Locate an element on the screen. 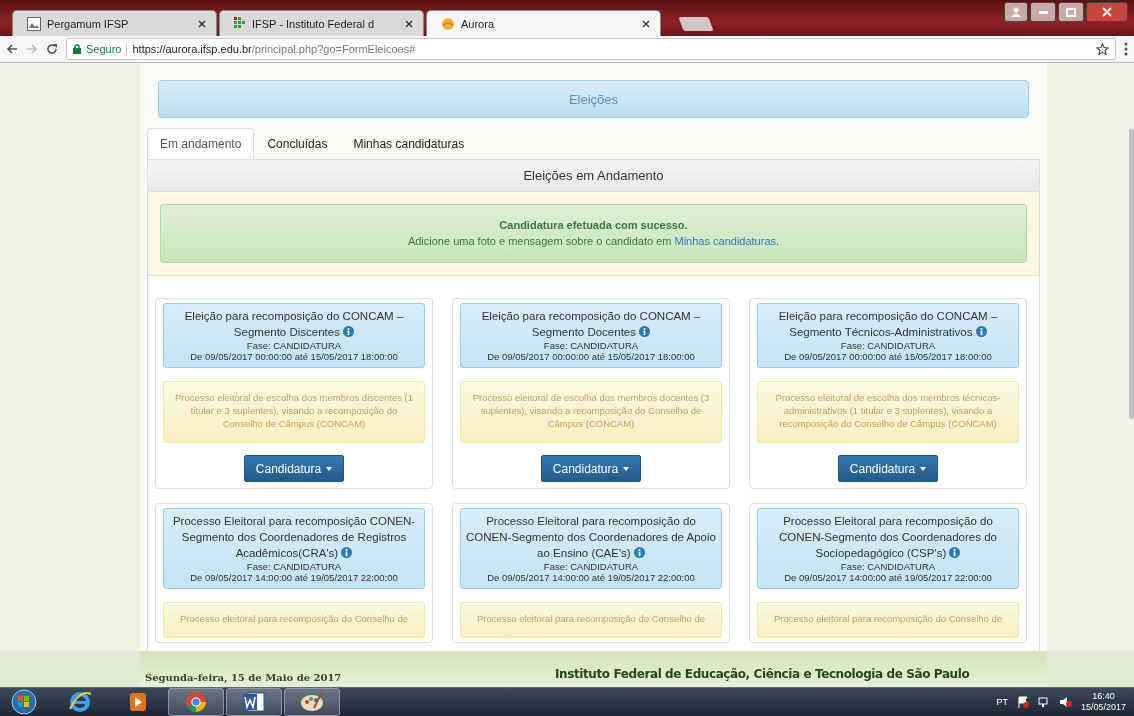  election-title: Eleição para recomposição do CONCAM – Segmento Discentes is located at coordinates (294, 324).